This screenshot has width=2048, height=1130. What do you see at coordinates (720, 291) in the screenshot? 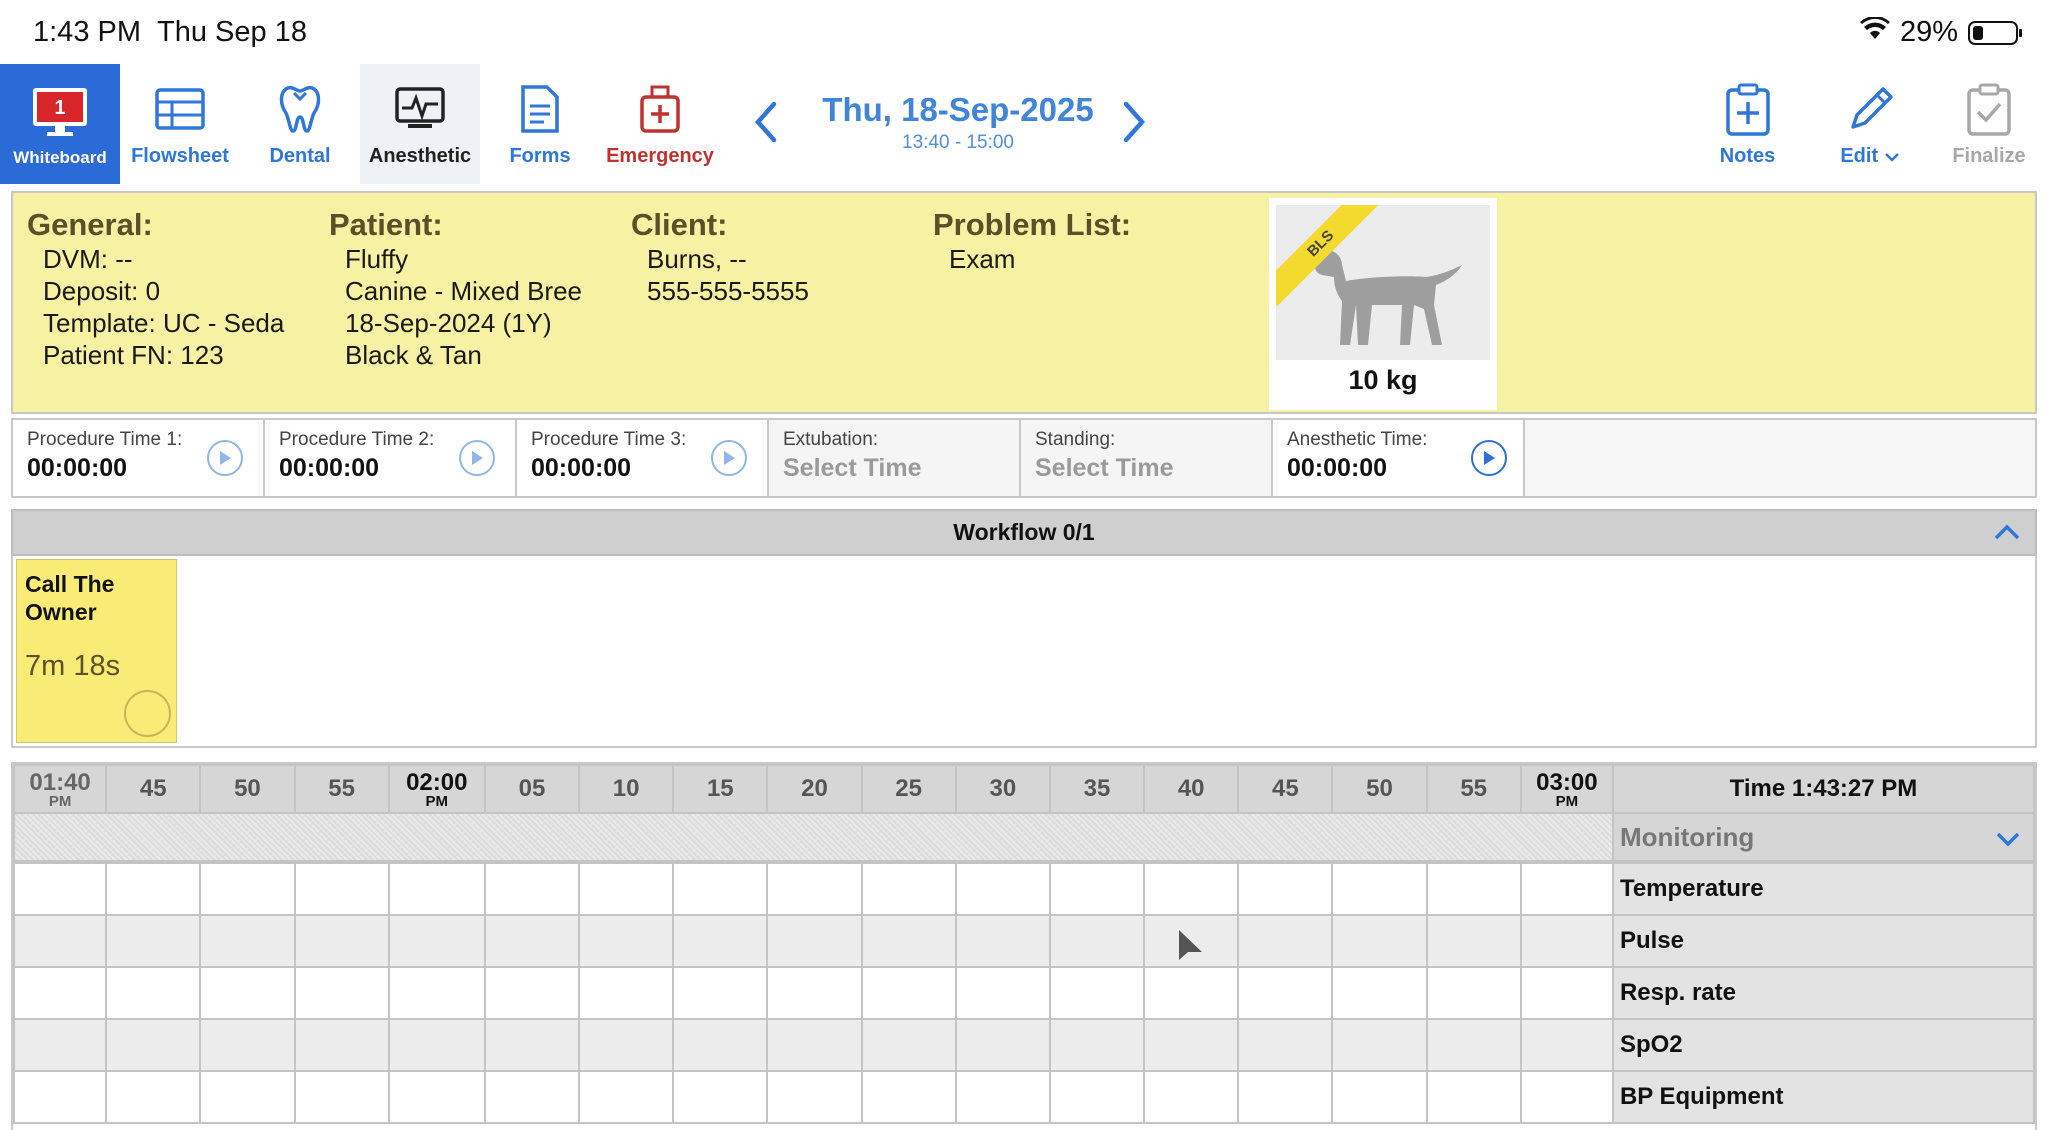
I see `info-line: 555-555-5555` at bounding box center [720, 291].